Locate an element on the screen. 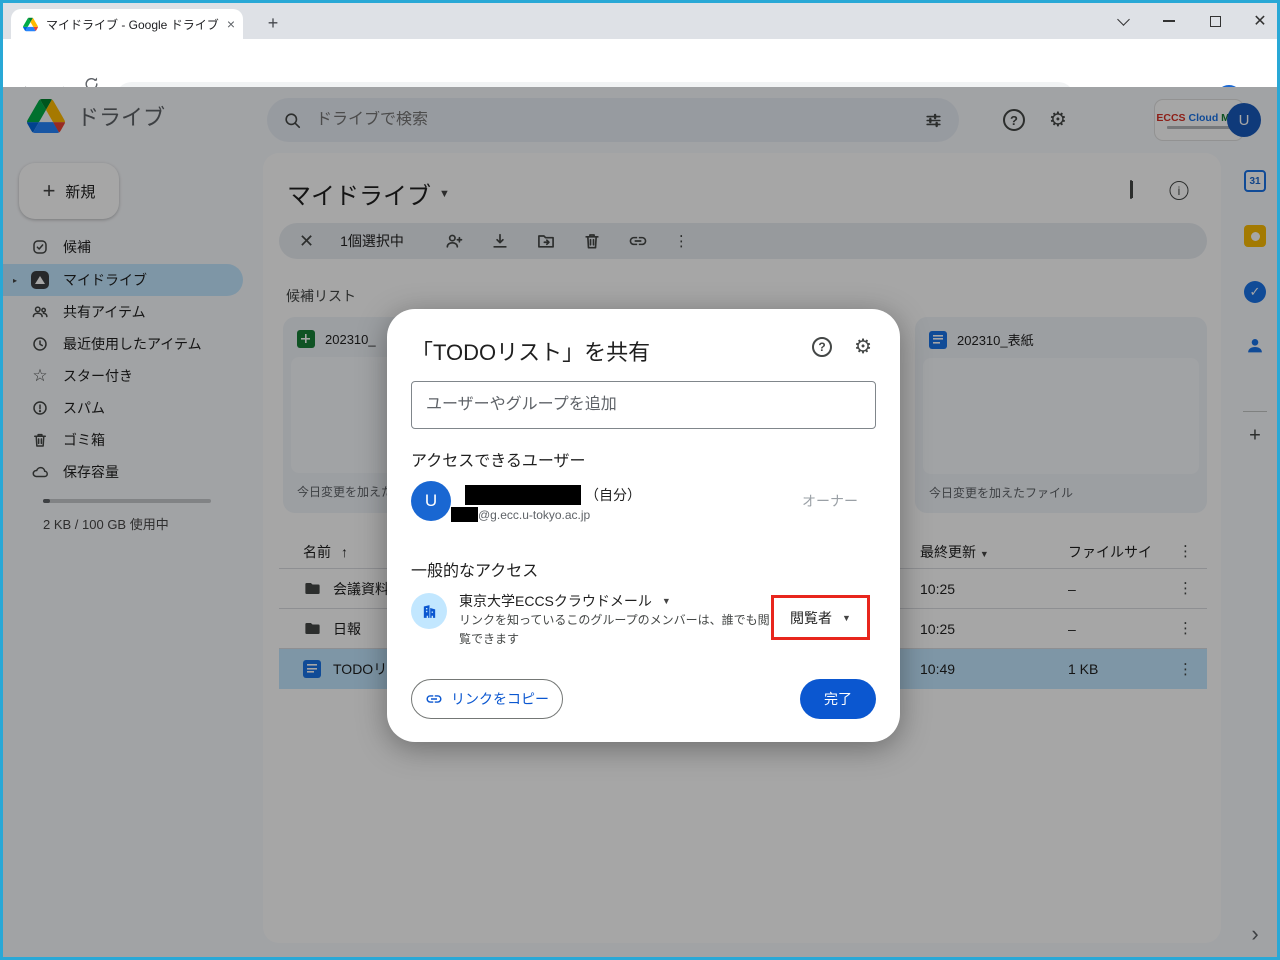  tab-close-icon: × is located at coordinates (231, 24).